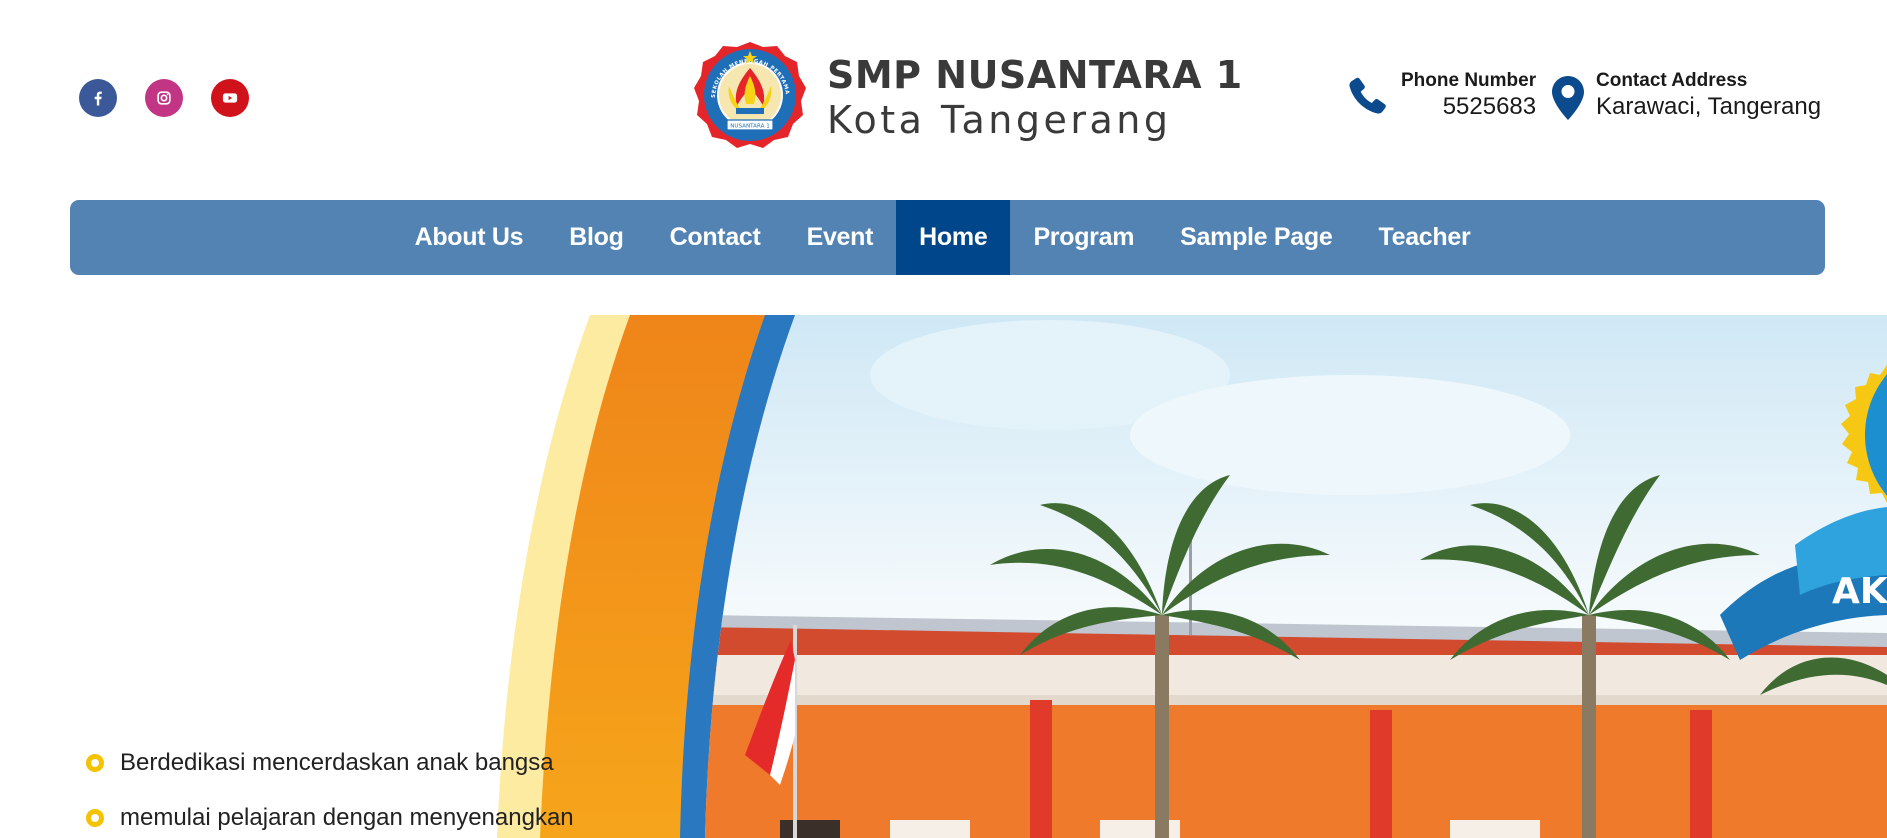 The height and width of the screenshot is (838, 1887). I want to click on school-emblem: SEKOLAH MENENGAH PERTAMA NUSANTARA 1, so click(750, 95).